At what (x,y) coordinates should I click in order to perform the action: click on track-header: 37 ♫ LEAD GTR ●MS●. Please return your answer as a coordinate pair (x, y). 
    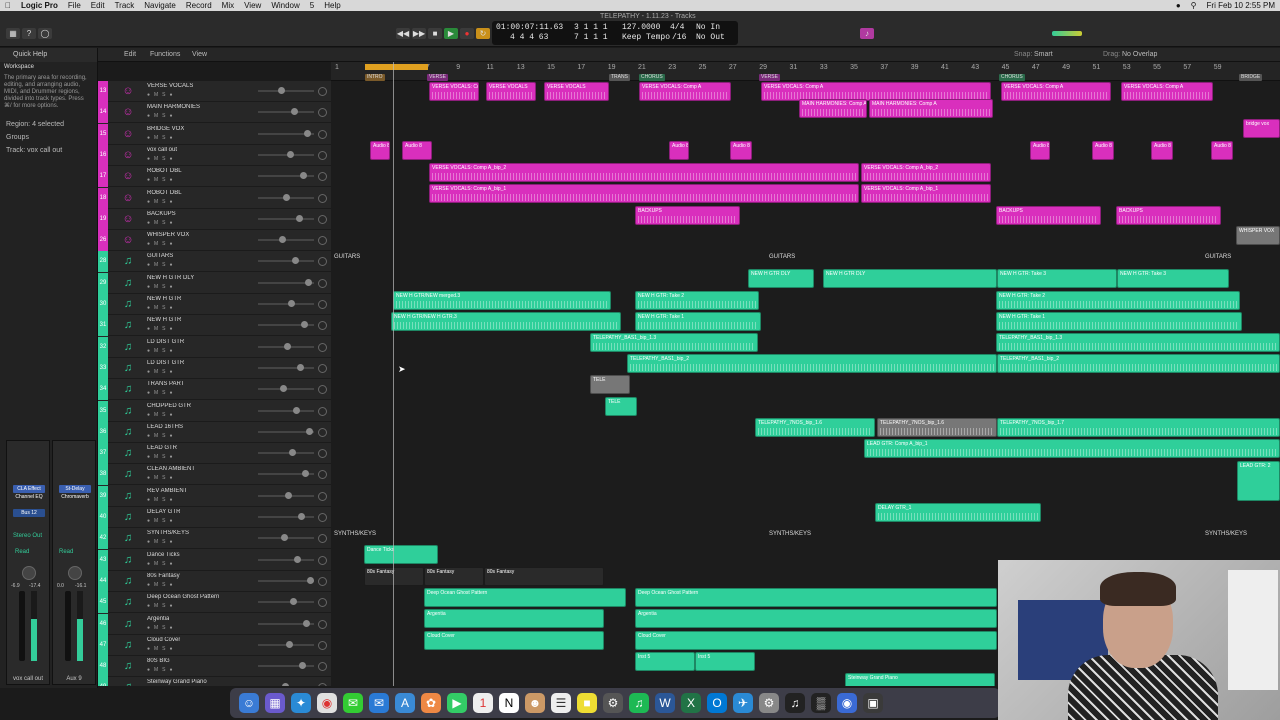
    Looking at the image, I should click on (214, 454).